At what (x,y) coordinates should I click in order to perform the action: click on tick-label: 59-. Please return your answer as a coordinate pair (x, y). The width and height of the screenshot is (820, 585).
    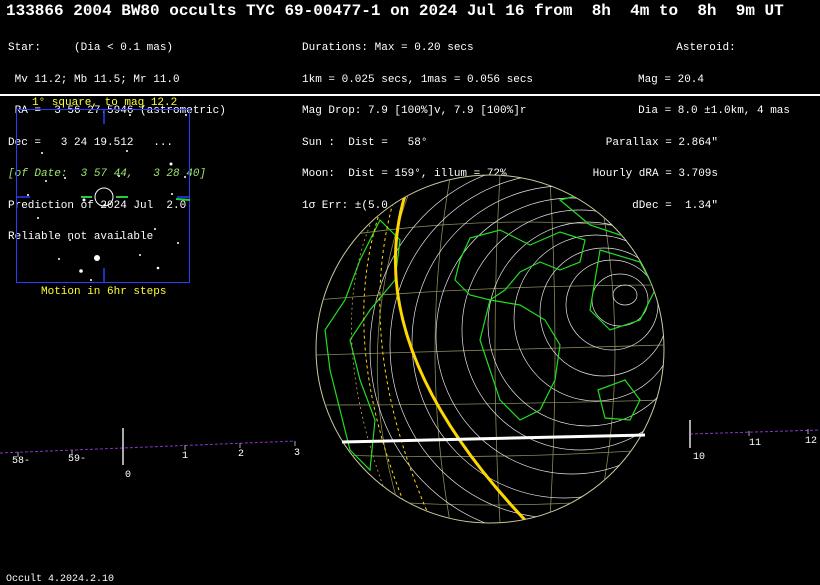
    Looking at the image, I should click on (77, 459).